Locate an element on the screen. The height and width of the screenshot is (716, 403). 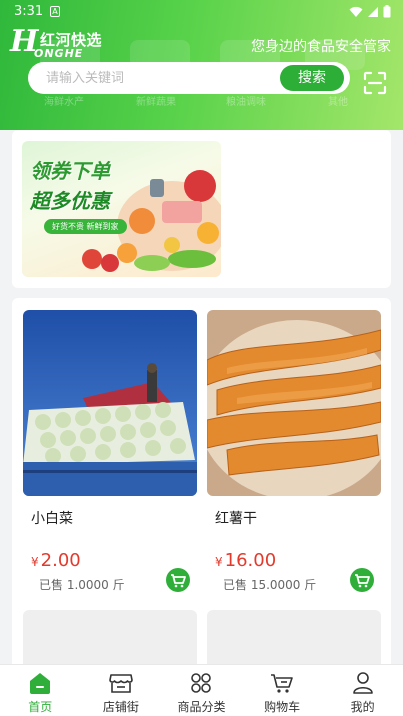
tab-categories: 商品分类 is located at coordinates (201, 690).